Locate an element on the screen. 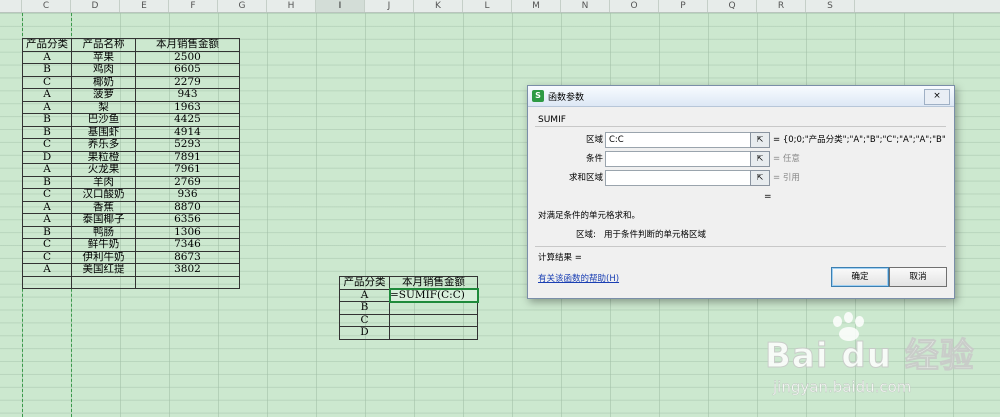 Image resolution: width=1000 pixels, height=417 pixels. column-header-f: F is located at coordinates (193, 6).